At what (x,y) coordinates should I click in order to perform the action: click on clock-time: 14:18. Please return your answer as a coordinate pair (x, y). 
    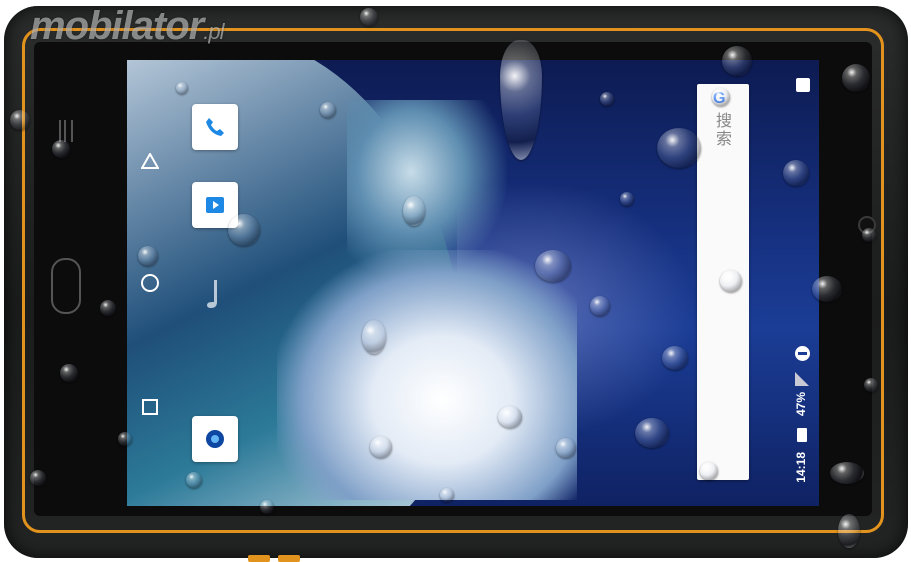
    Looking at the image, I should click on (801, 467).